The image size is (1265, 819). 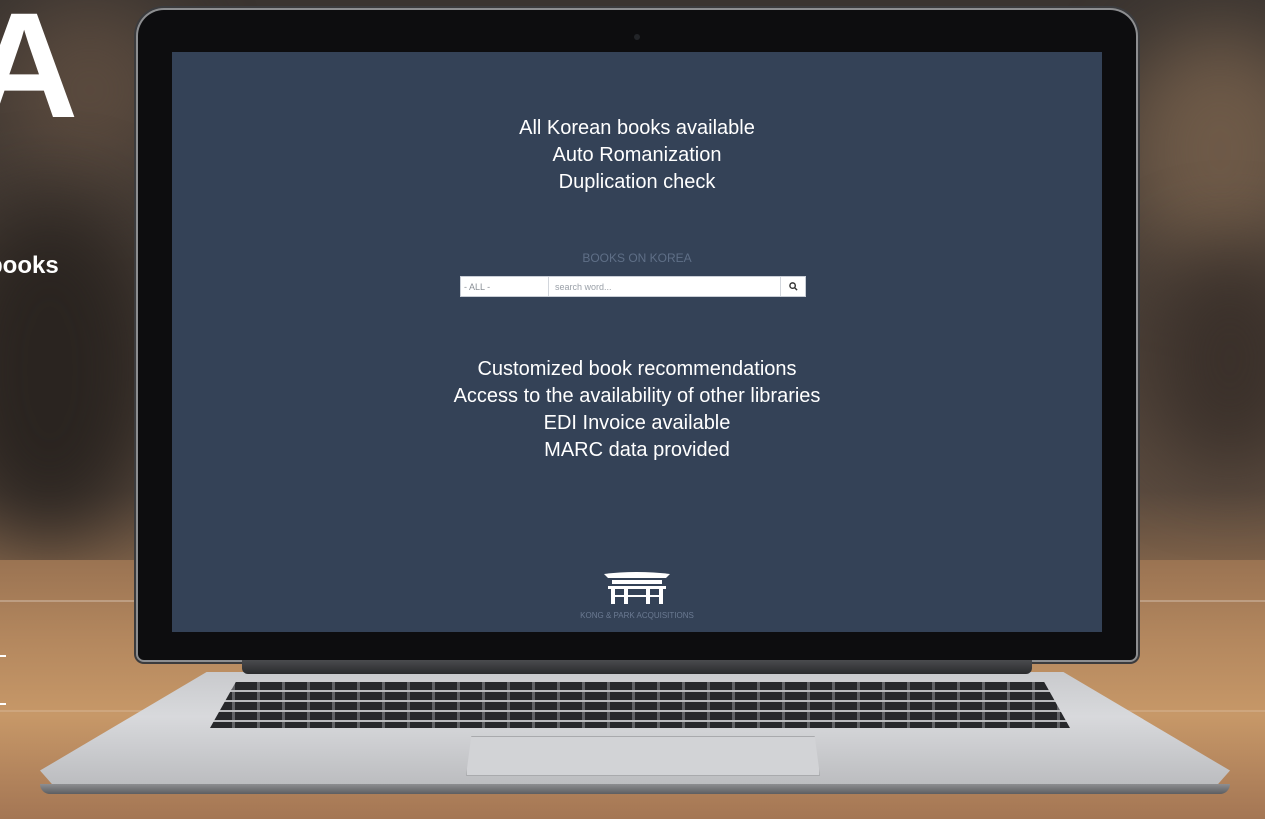 What do you see at coordinates (664, 286) in the screenshot?
I see `search-input` at bounding box center [664, 286].